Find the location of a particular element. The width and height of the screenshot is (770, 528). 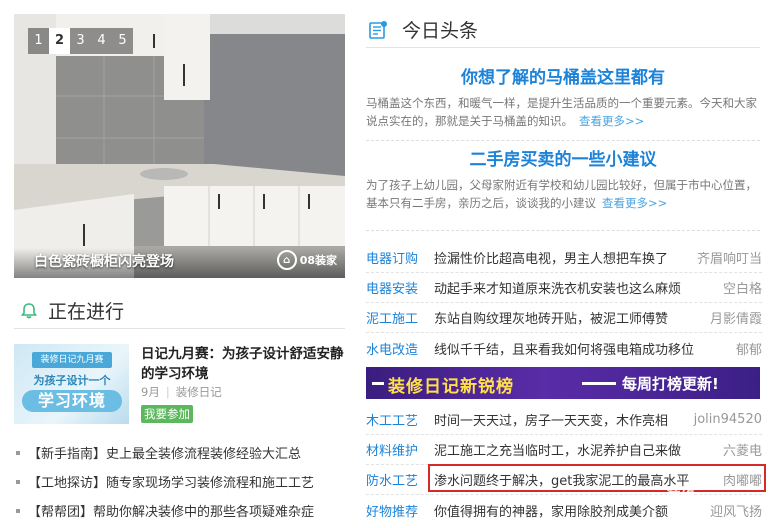

banner-right-text: 每周打榜更新! is located at coordinates (670, 384).